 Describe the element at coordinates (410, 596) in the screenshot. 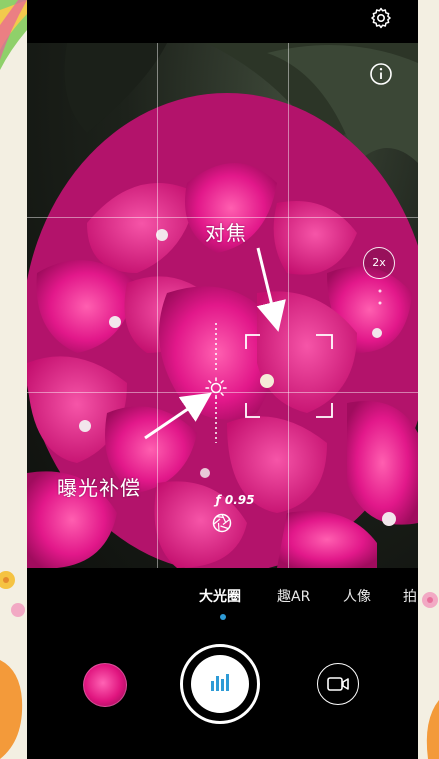

I see `mode-photo: 拍` at that location.